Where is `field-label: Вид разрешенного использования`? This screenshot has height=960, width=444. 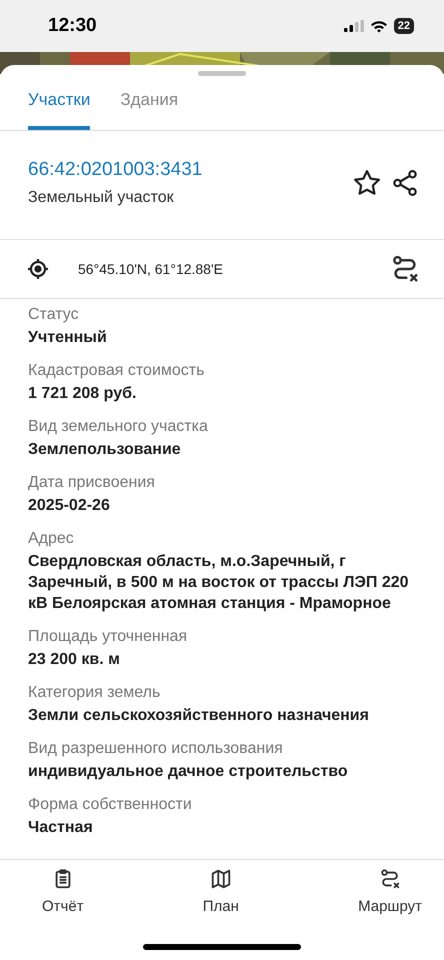
field-label: Вид разрешенного использования is located at coordinates (156, 749).